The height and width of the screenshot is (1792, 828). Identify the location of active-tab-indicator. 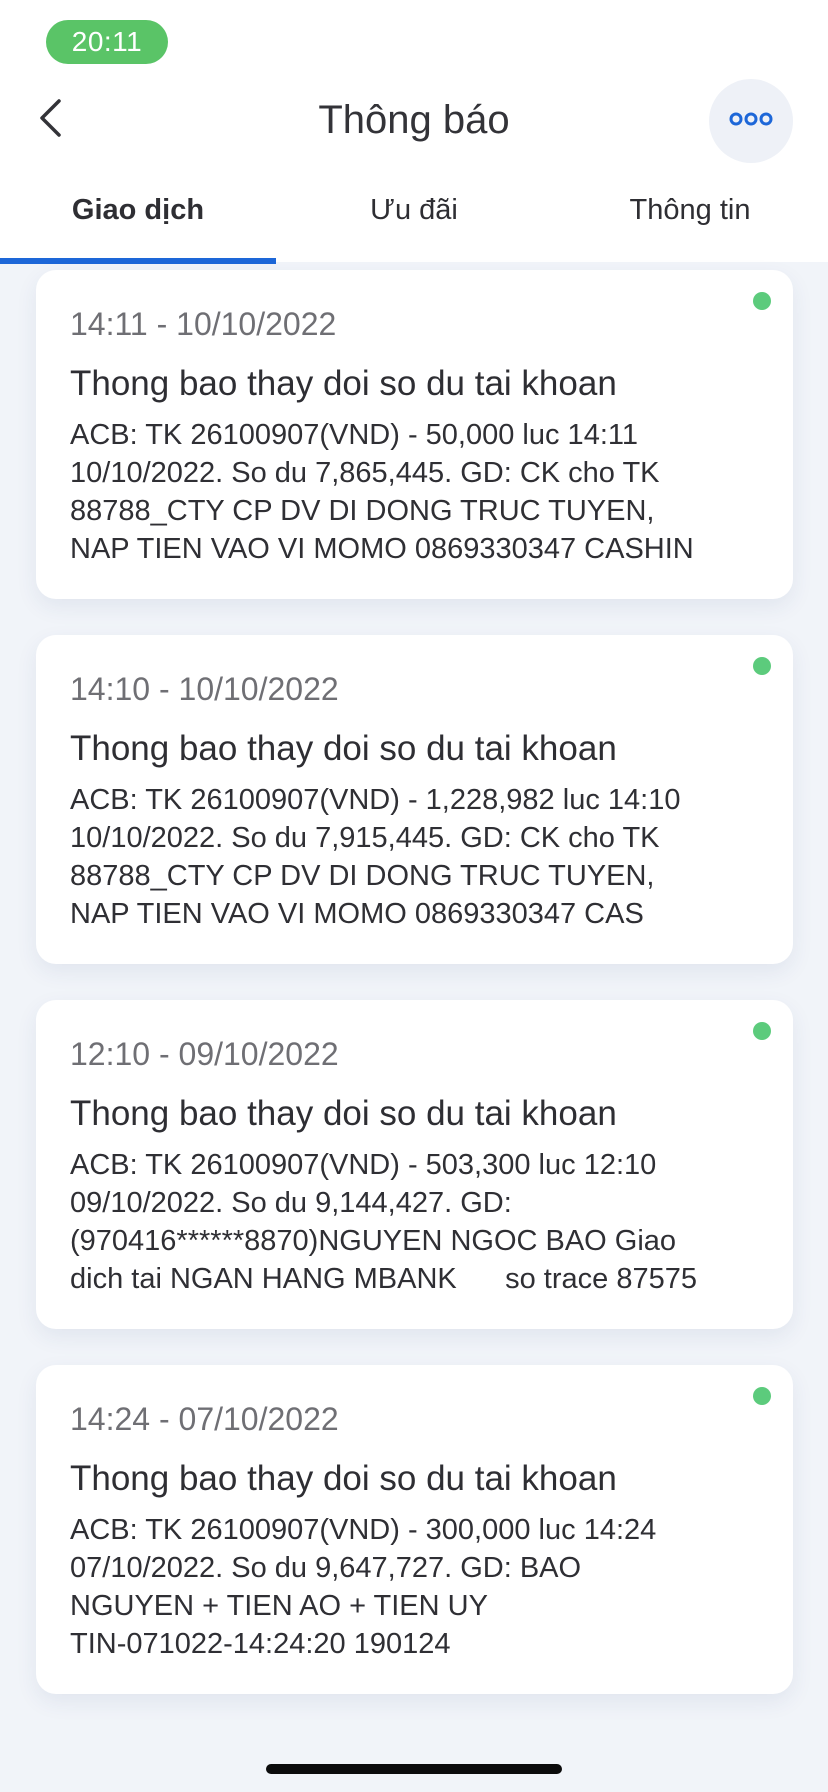
(138, 261).